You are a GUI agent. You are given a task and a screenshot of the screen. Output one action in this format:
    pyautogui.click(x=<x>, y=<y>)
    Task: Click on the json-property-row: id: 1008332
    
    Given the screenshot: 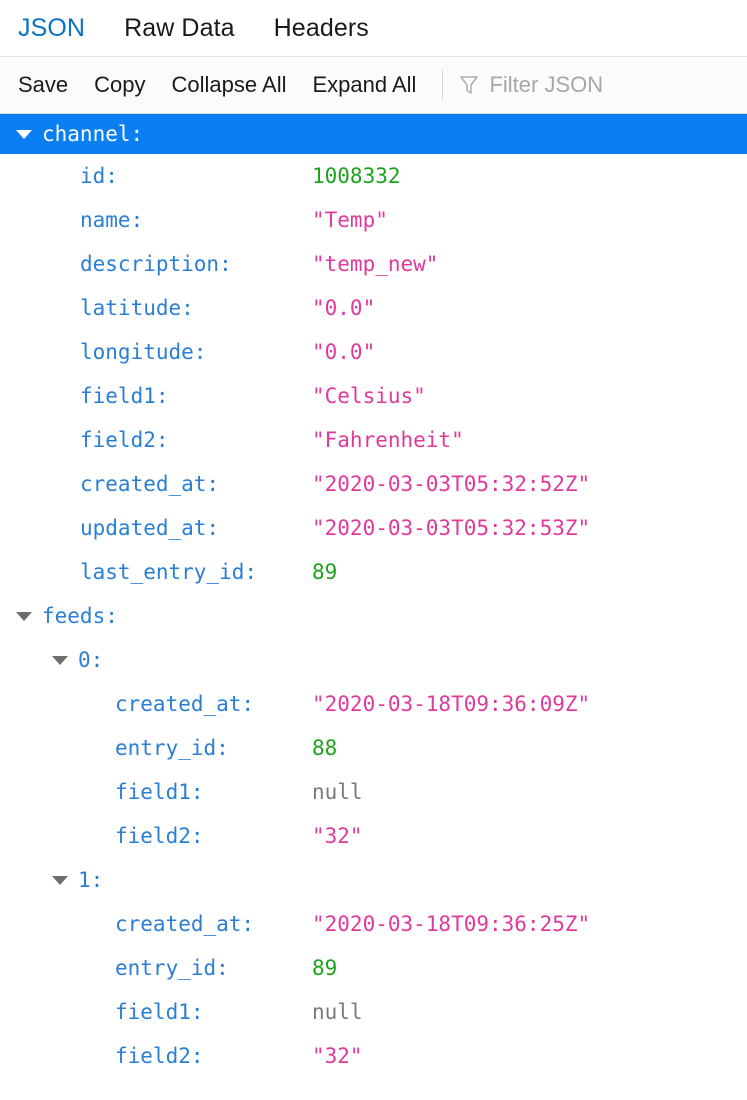 What is the action you would take?
    pyautogui.click(x=373, y=176)
    